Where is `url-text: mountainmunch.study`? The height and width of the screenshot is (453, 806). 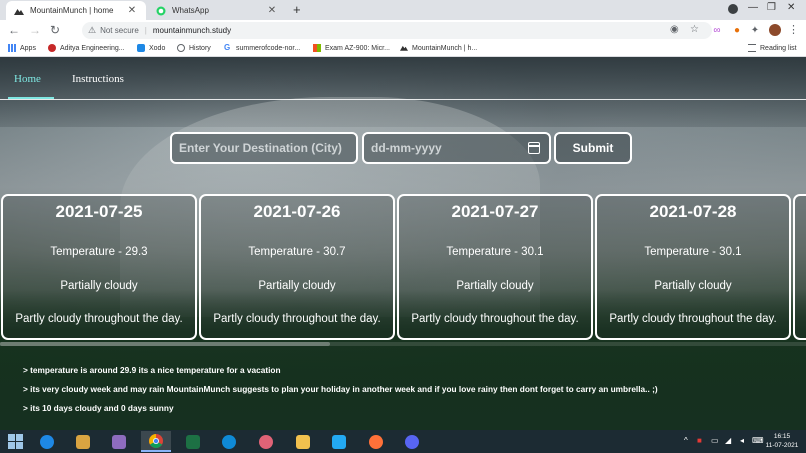 url-text: mountainmunch.study is located at coordinates (192, 30).